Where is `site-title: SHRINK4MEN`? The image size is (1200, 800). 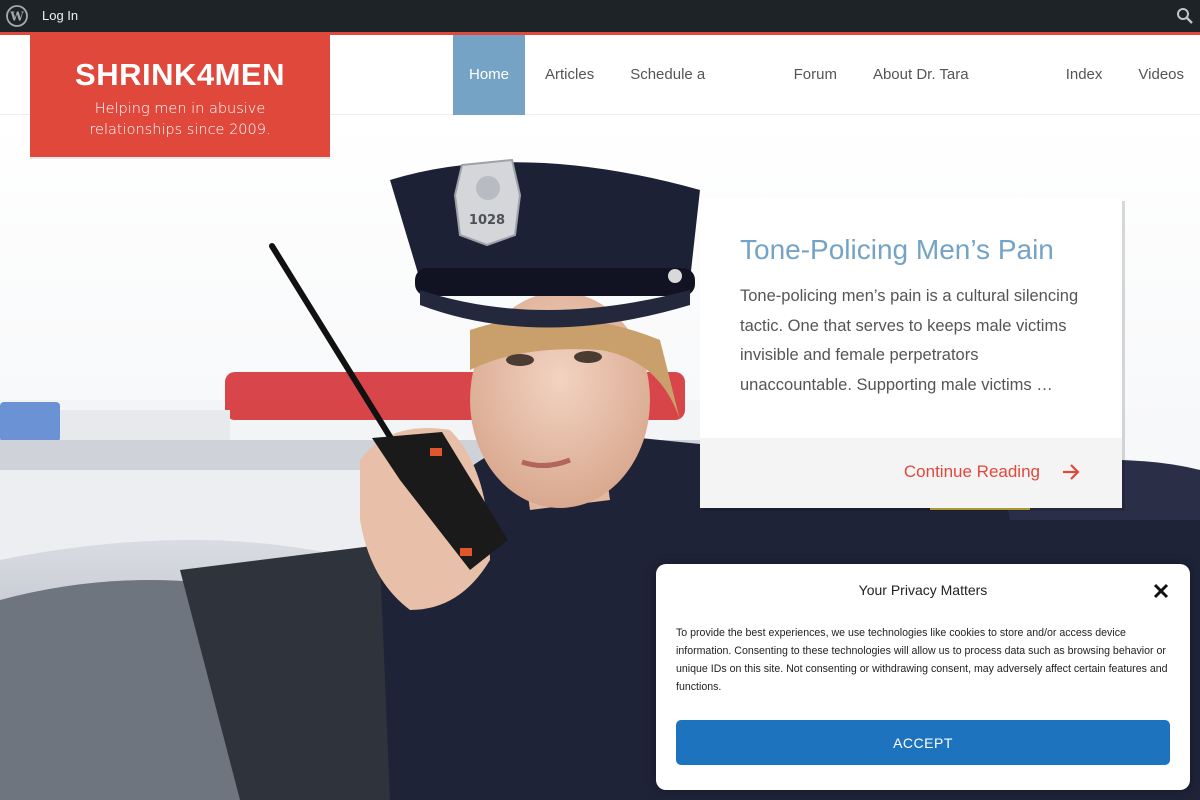 site-title: SHRINK4MEN is located at coordinates (180, 75).